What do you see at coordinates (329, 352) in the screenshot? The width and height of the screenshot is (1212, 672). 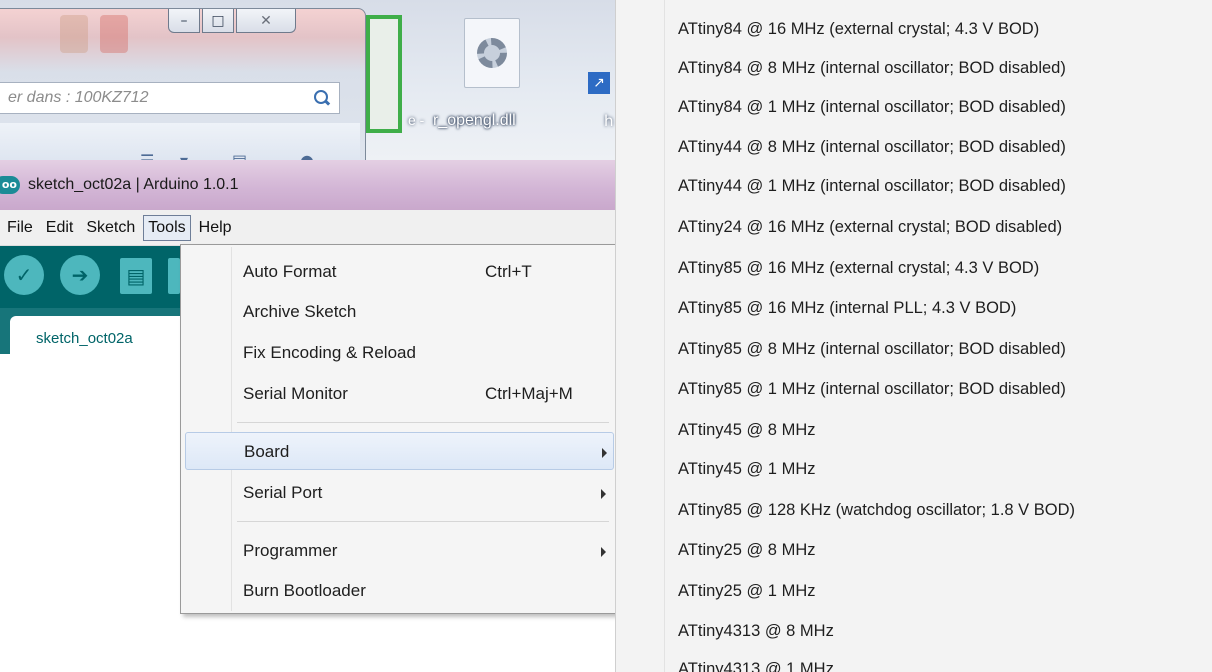 I see `menu-item-label: Fix Encoding & Reload` at bounding box center [329, 352].